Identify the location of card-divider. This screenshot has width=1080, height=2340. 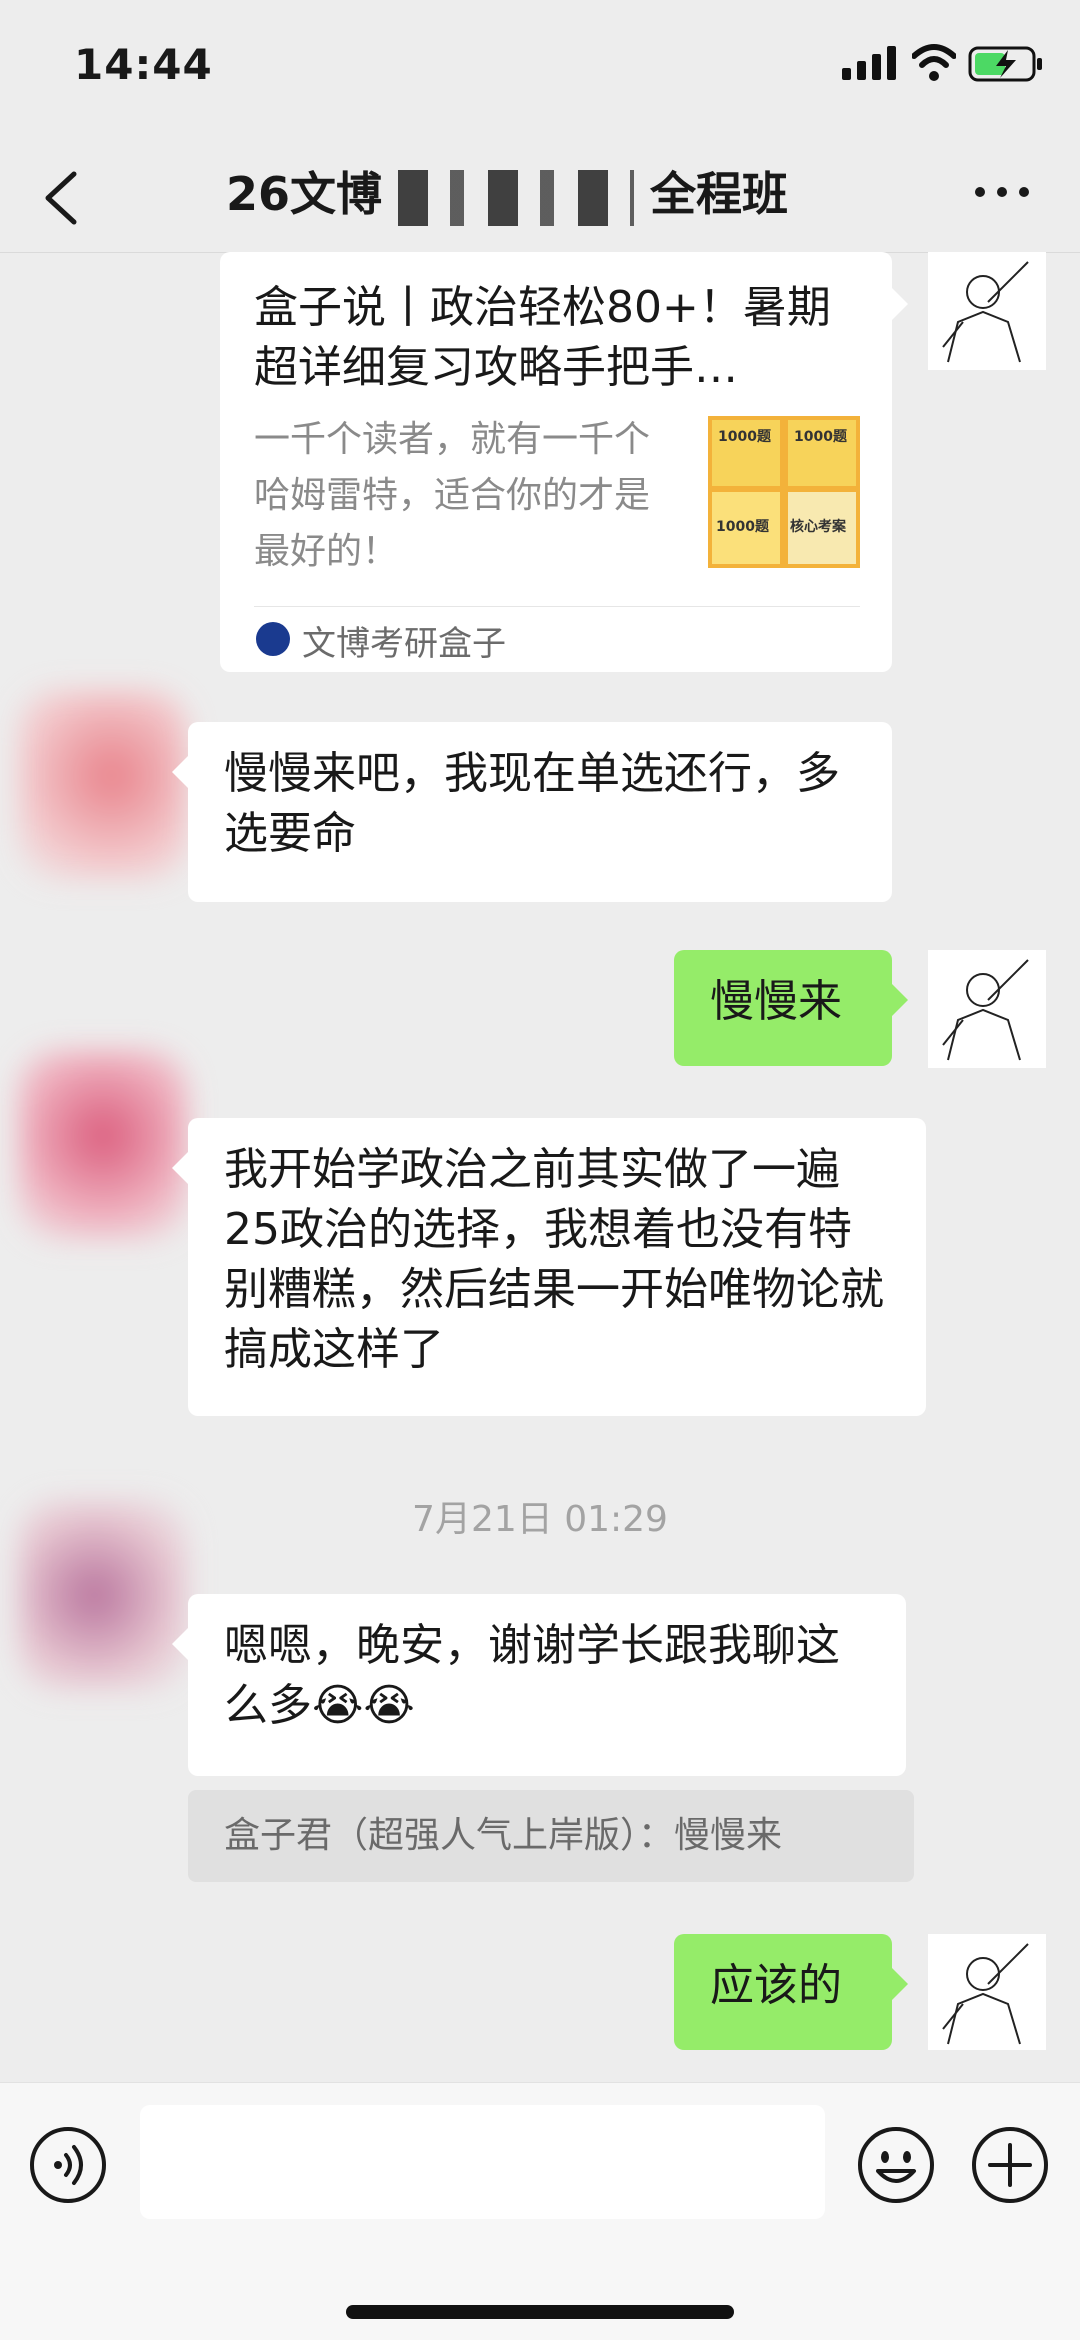
(557, 606).